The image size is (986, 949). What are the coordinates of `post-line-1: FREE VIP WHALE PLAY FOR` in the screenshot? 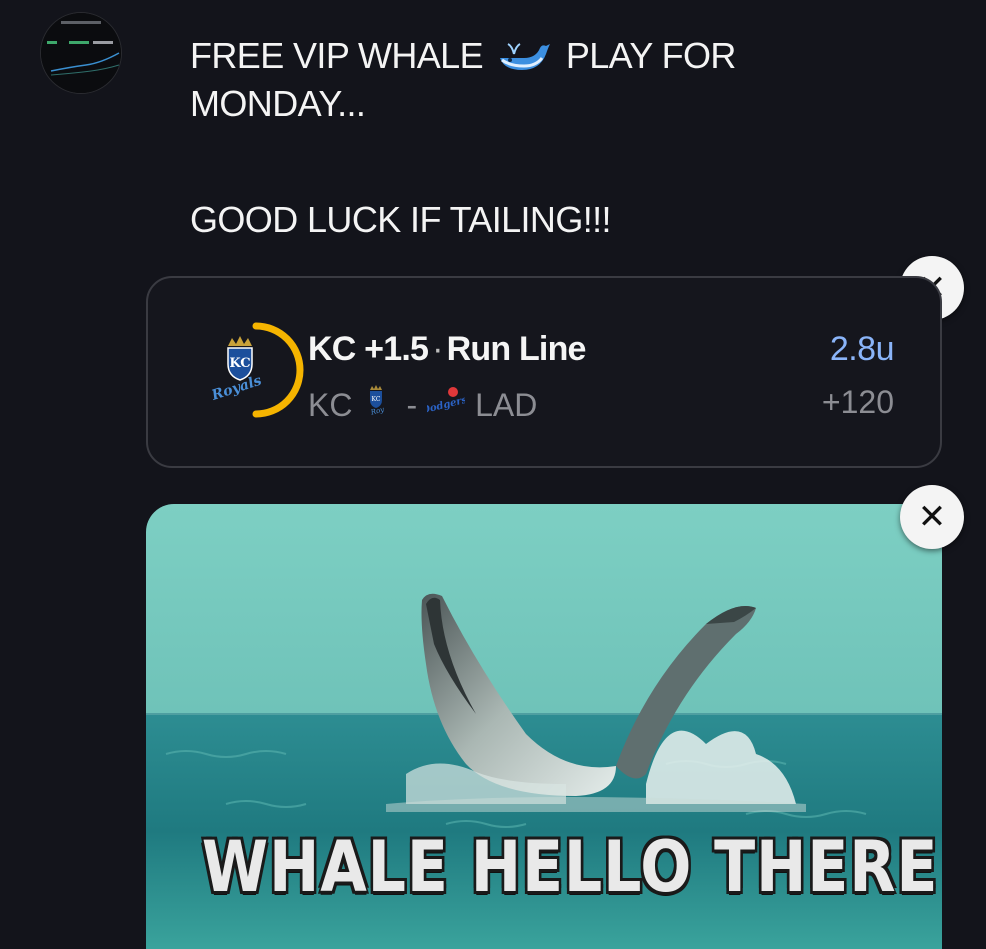 It's located at (540, 60).